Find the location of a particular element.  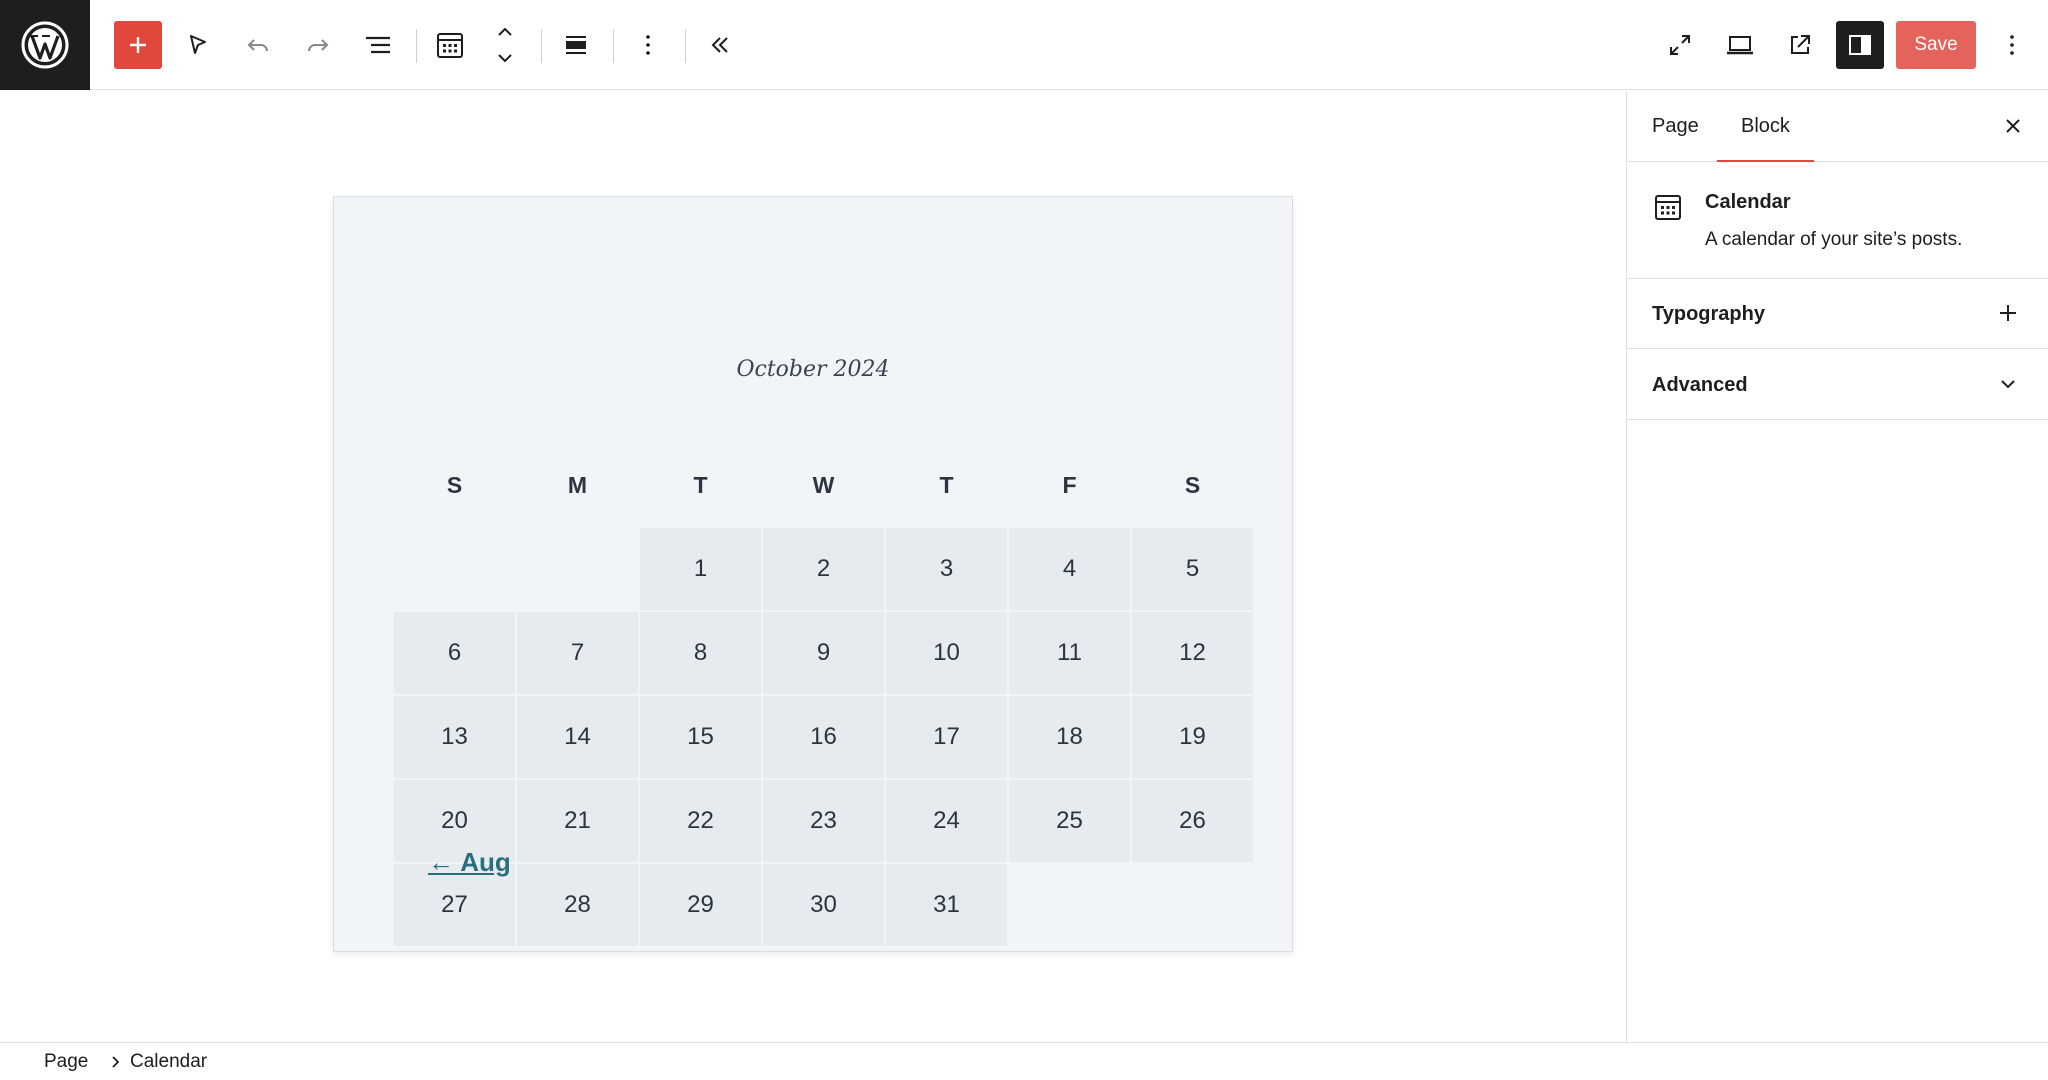

calendar-day: 21 is located at coordinates (577, 821).